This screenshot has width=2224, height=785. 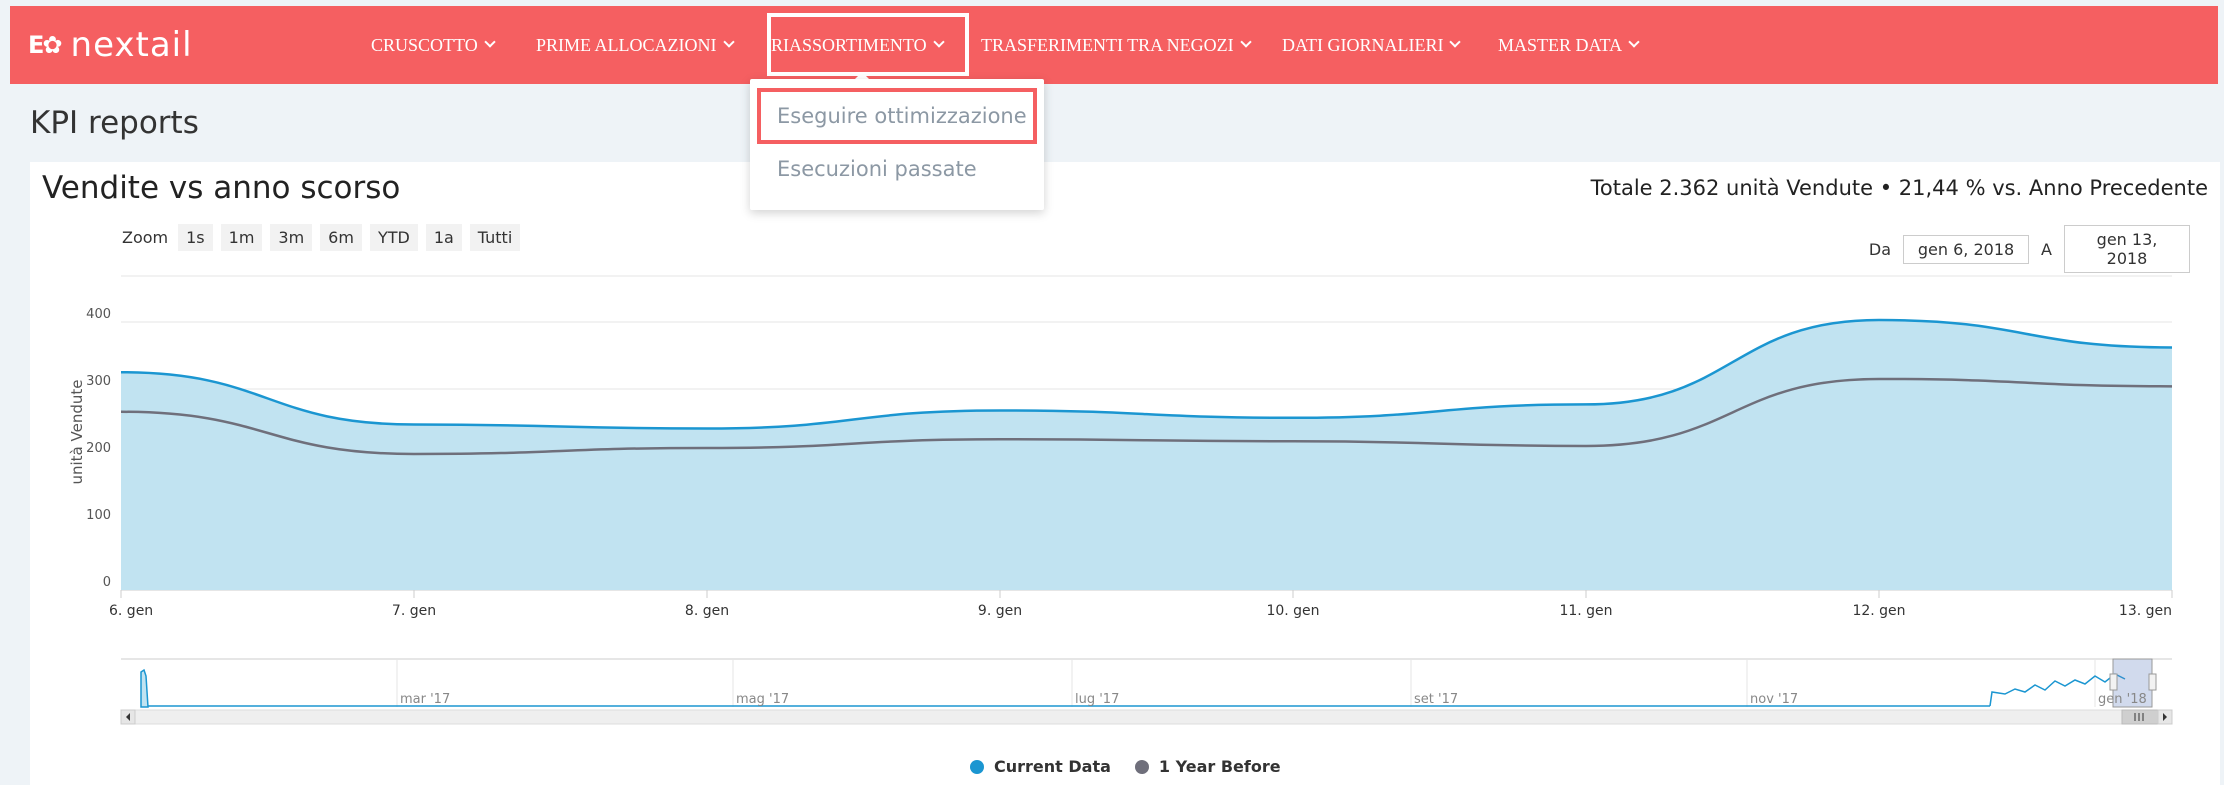 What do you see at coordinates (45, 45) in the screenshot?
I see `logo-mark-icon: E✿` at bounding box center [45, 45].